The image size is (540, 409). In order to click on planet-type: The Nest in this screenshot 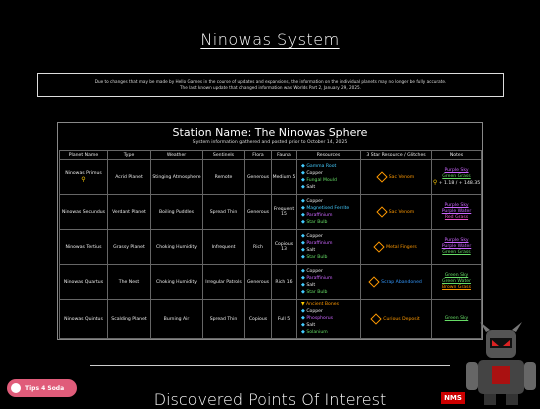, I will do `click(129, 282)`.